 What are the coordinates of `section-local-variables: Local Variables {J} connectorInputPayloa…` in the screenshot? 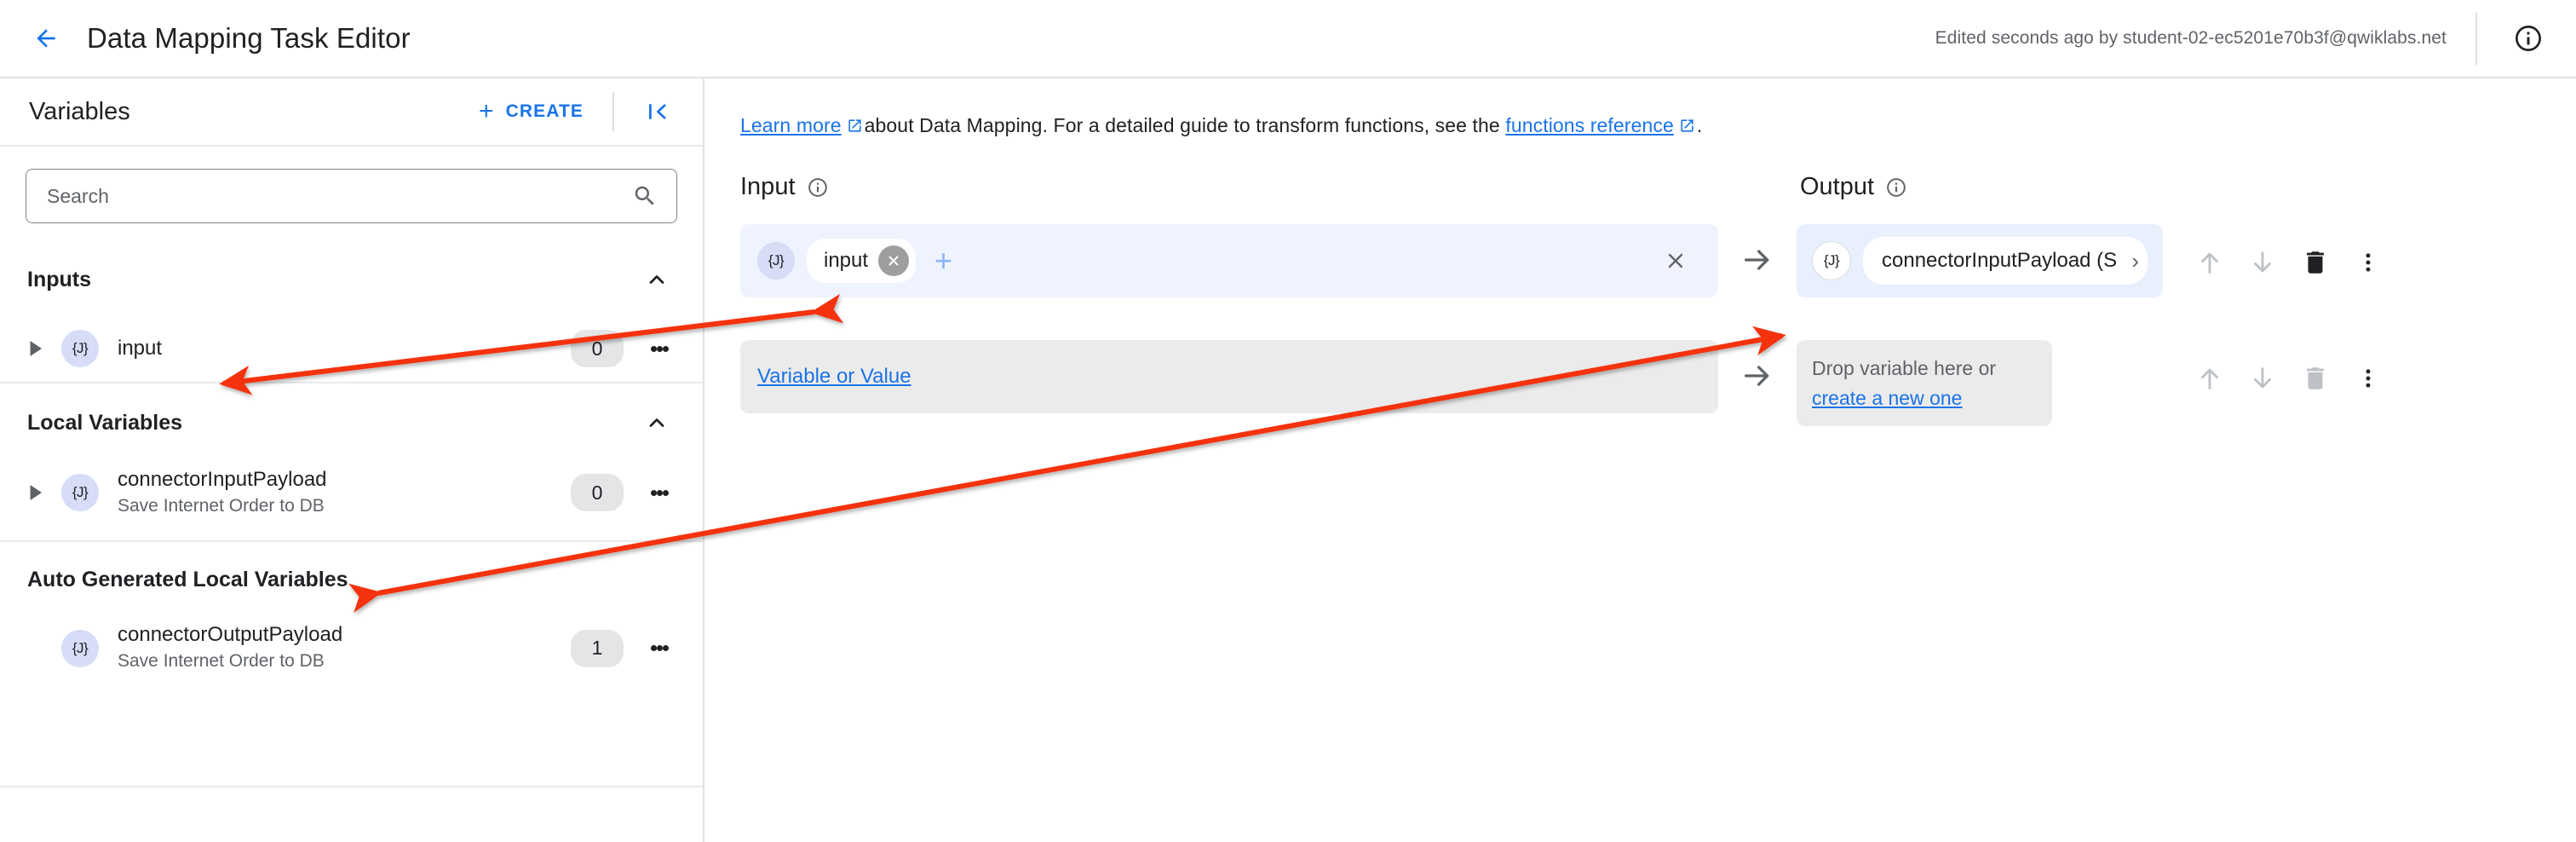 It's located at (352, 463).